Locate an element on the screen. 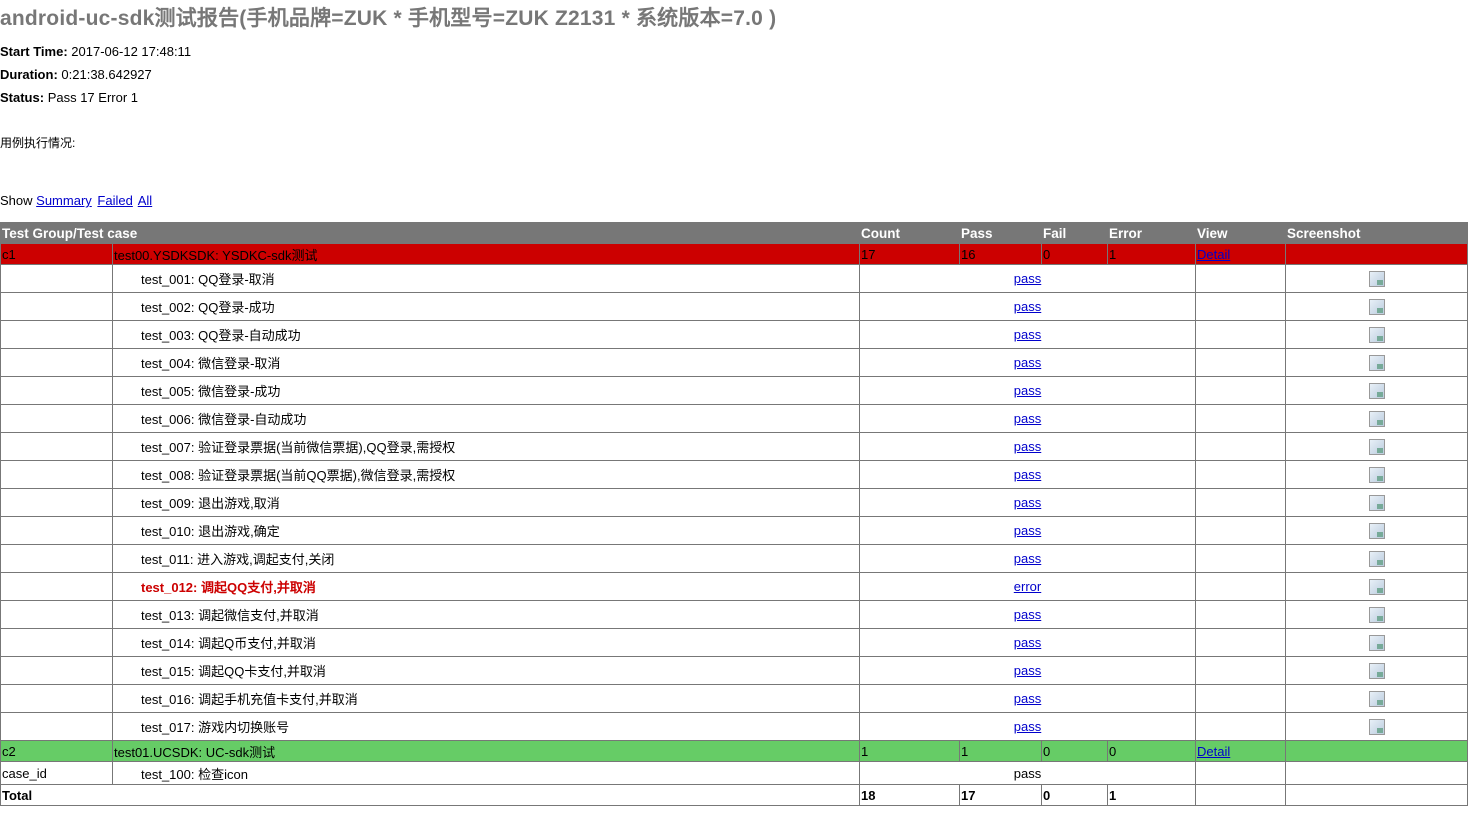 Image resolution: width=1475 pixels, height=820 pixels. case-name: test_008: 验证登录票据(当前QQ票据),微信登录,需授权 is located at coordinates (486, 474).